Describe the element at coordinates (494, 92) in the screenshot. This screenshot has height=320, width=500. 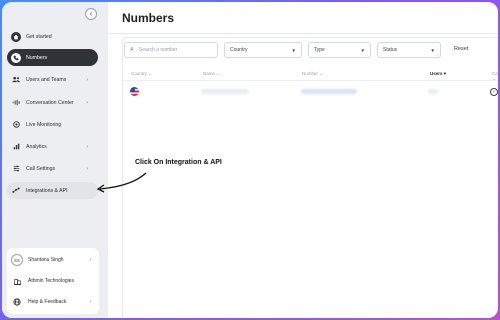
I see `check-circle-icon: ✓` at that location.